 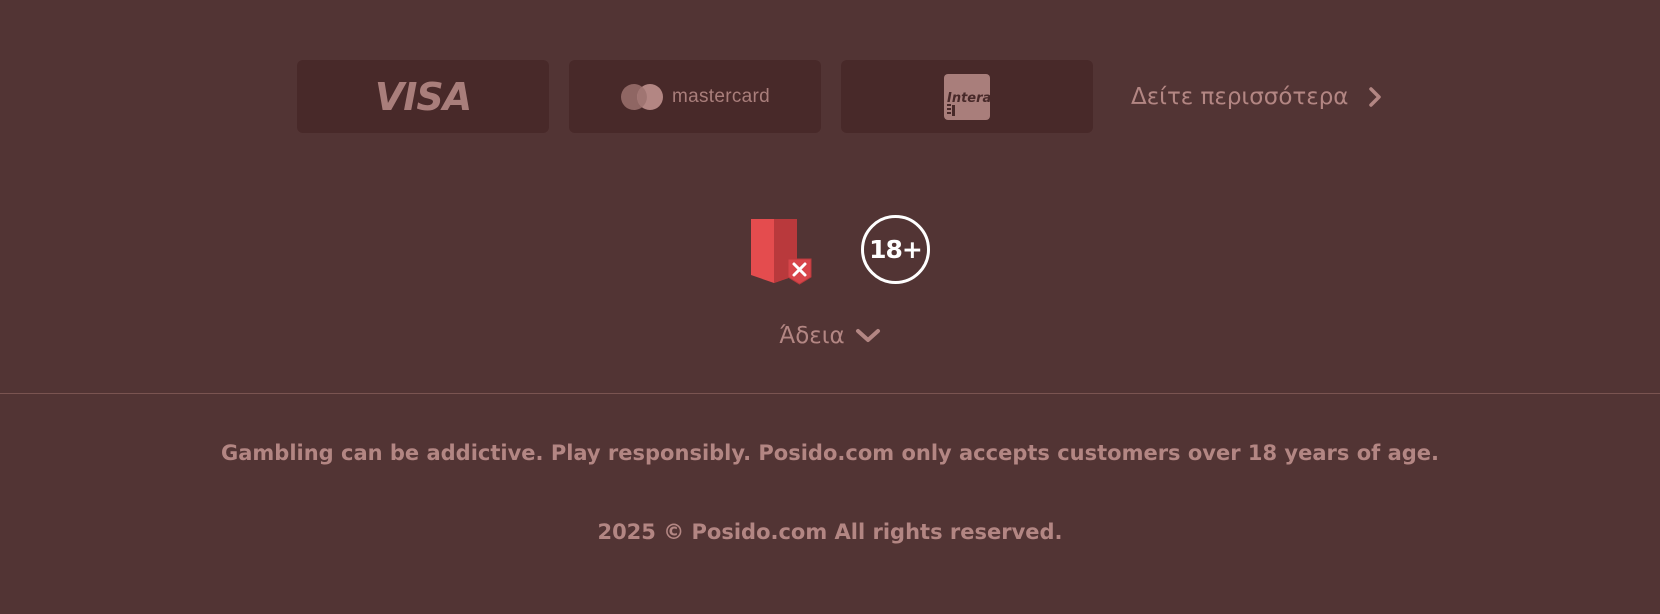 What do you see at coordinates (1375, 96) in the screenshot?
I see `chevron-right-icon` at bounding box center [1375, 96].